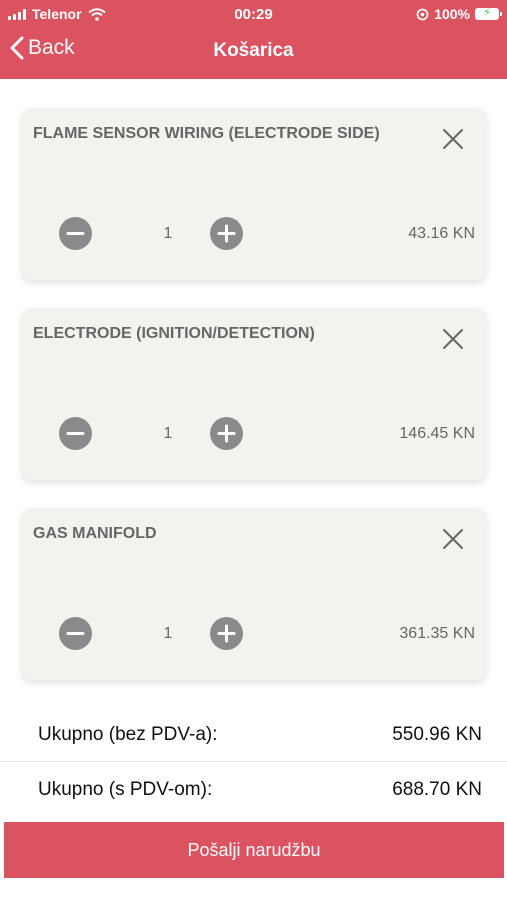  Describe the element at coordinates (437, 633) in the screenshot. I see `item-price: 361.35 KN` at that location.